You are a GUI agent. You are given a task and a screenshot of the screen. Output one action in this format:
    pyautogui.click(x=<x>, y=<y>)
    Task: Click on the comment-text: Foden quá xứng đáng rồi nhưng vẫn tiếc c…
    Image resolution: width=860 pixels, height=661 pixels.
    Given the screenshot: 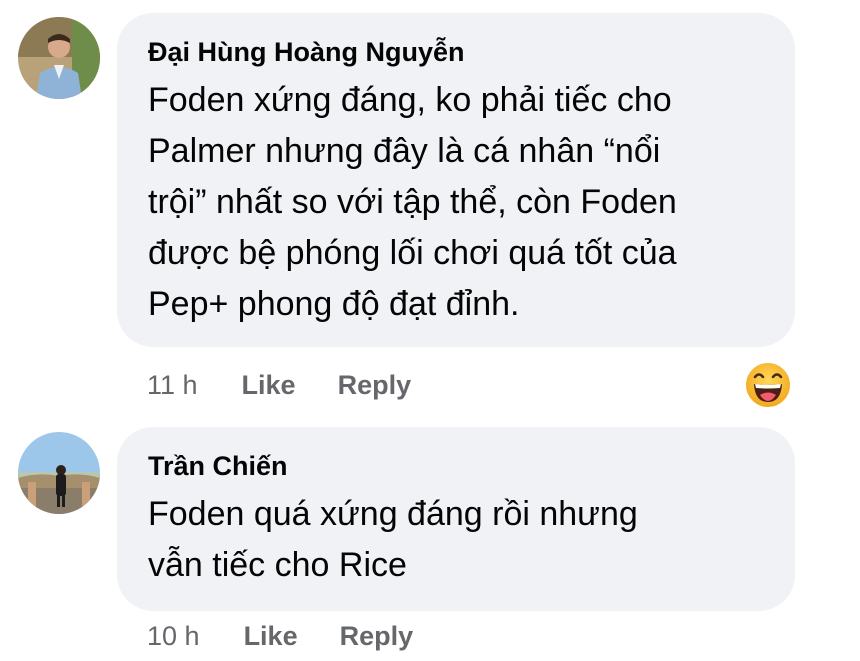 What is the action you would take?
    pyautogui.click(x=393, y=539)
    